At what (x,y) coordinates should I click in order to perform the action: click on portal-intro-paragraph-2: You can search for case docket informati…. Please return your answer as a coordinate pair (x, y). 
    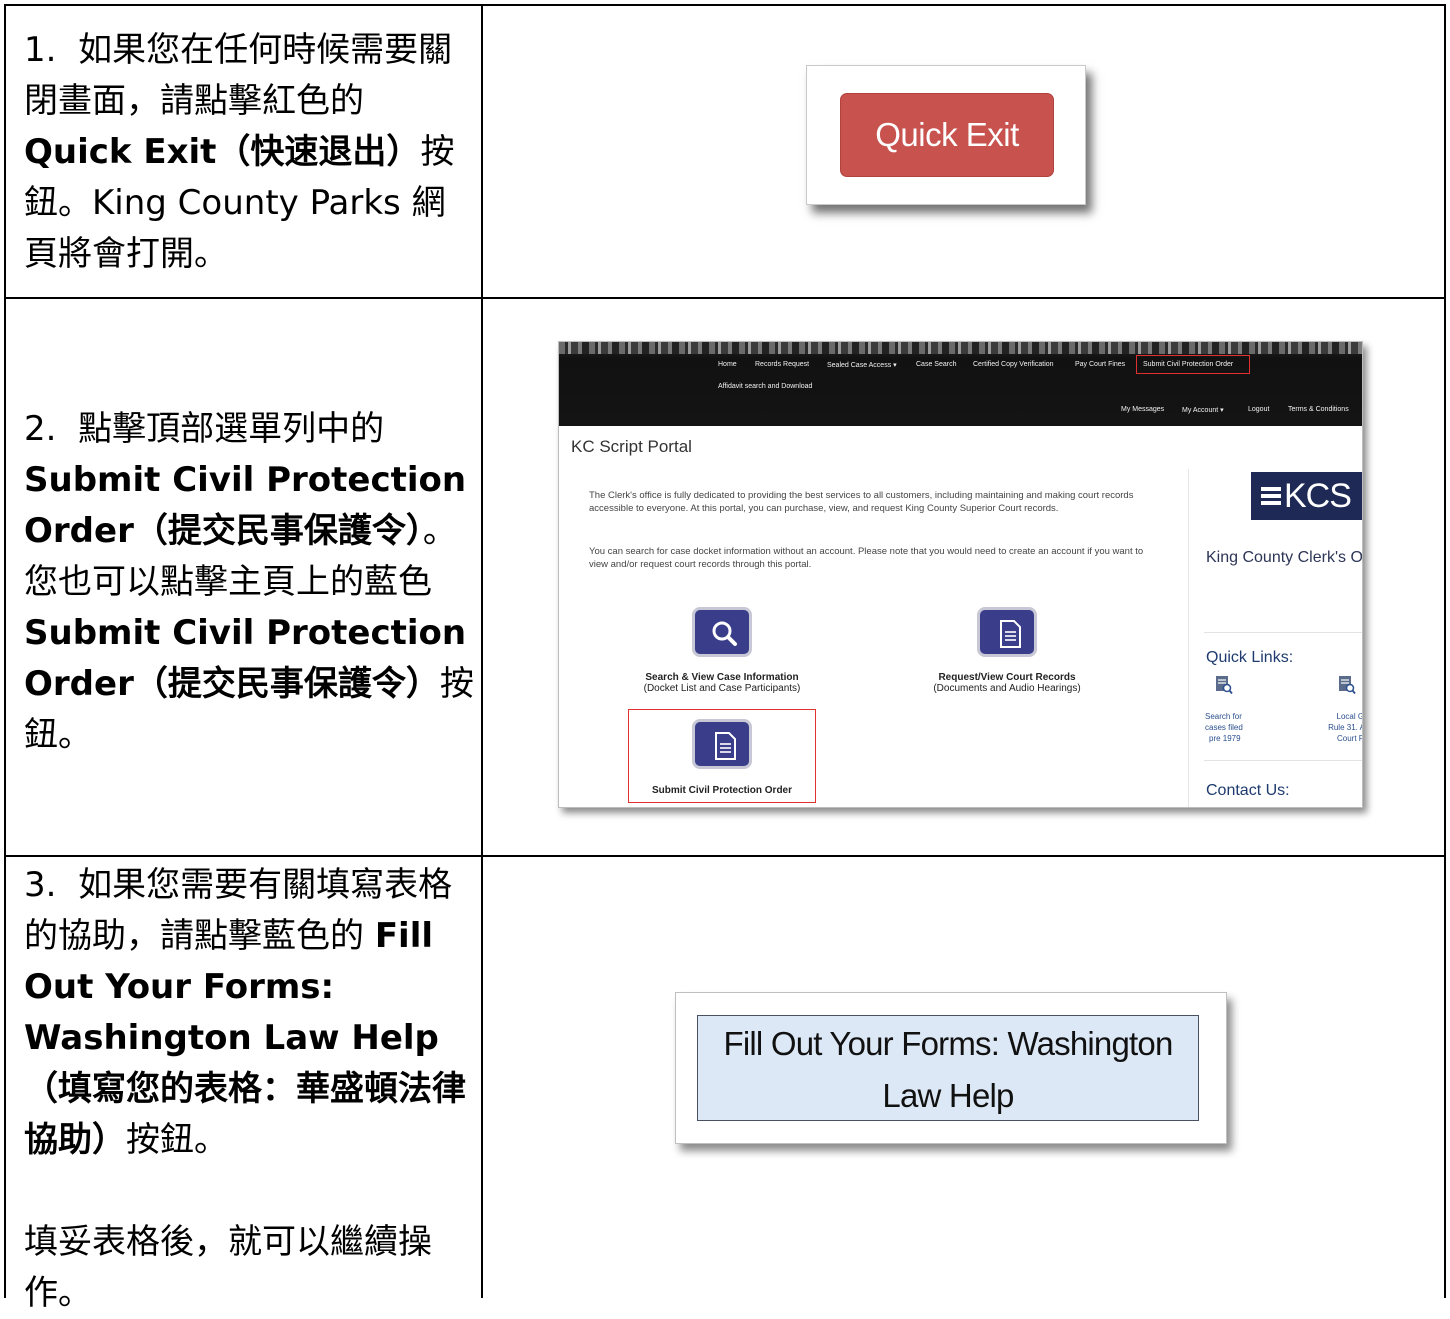
    Looking at the image, I should click on (866, 558).